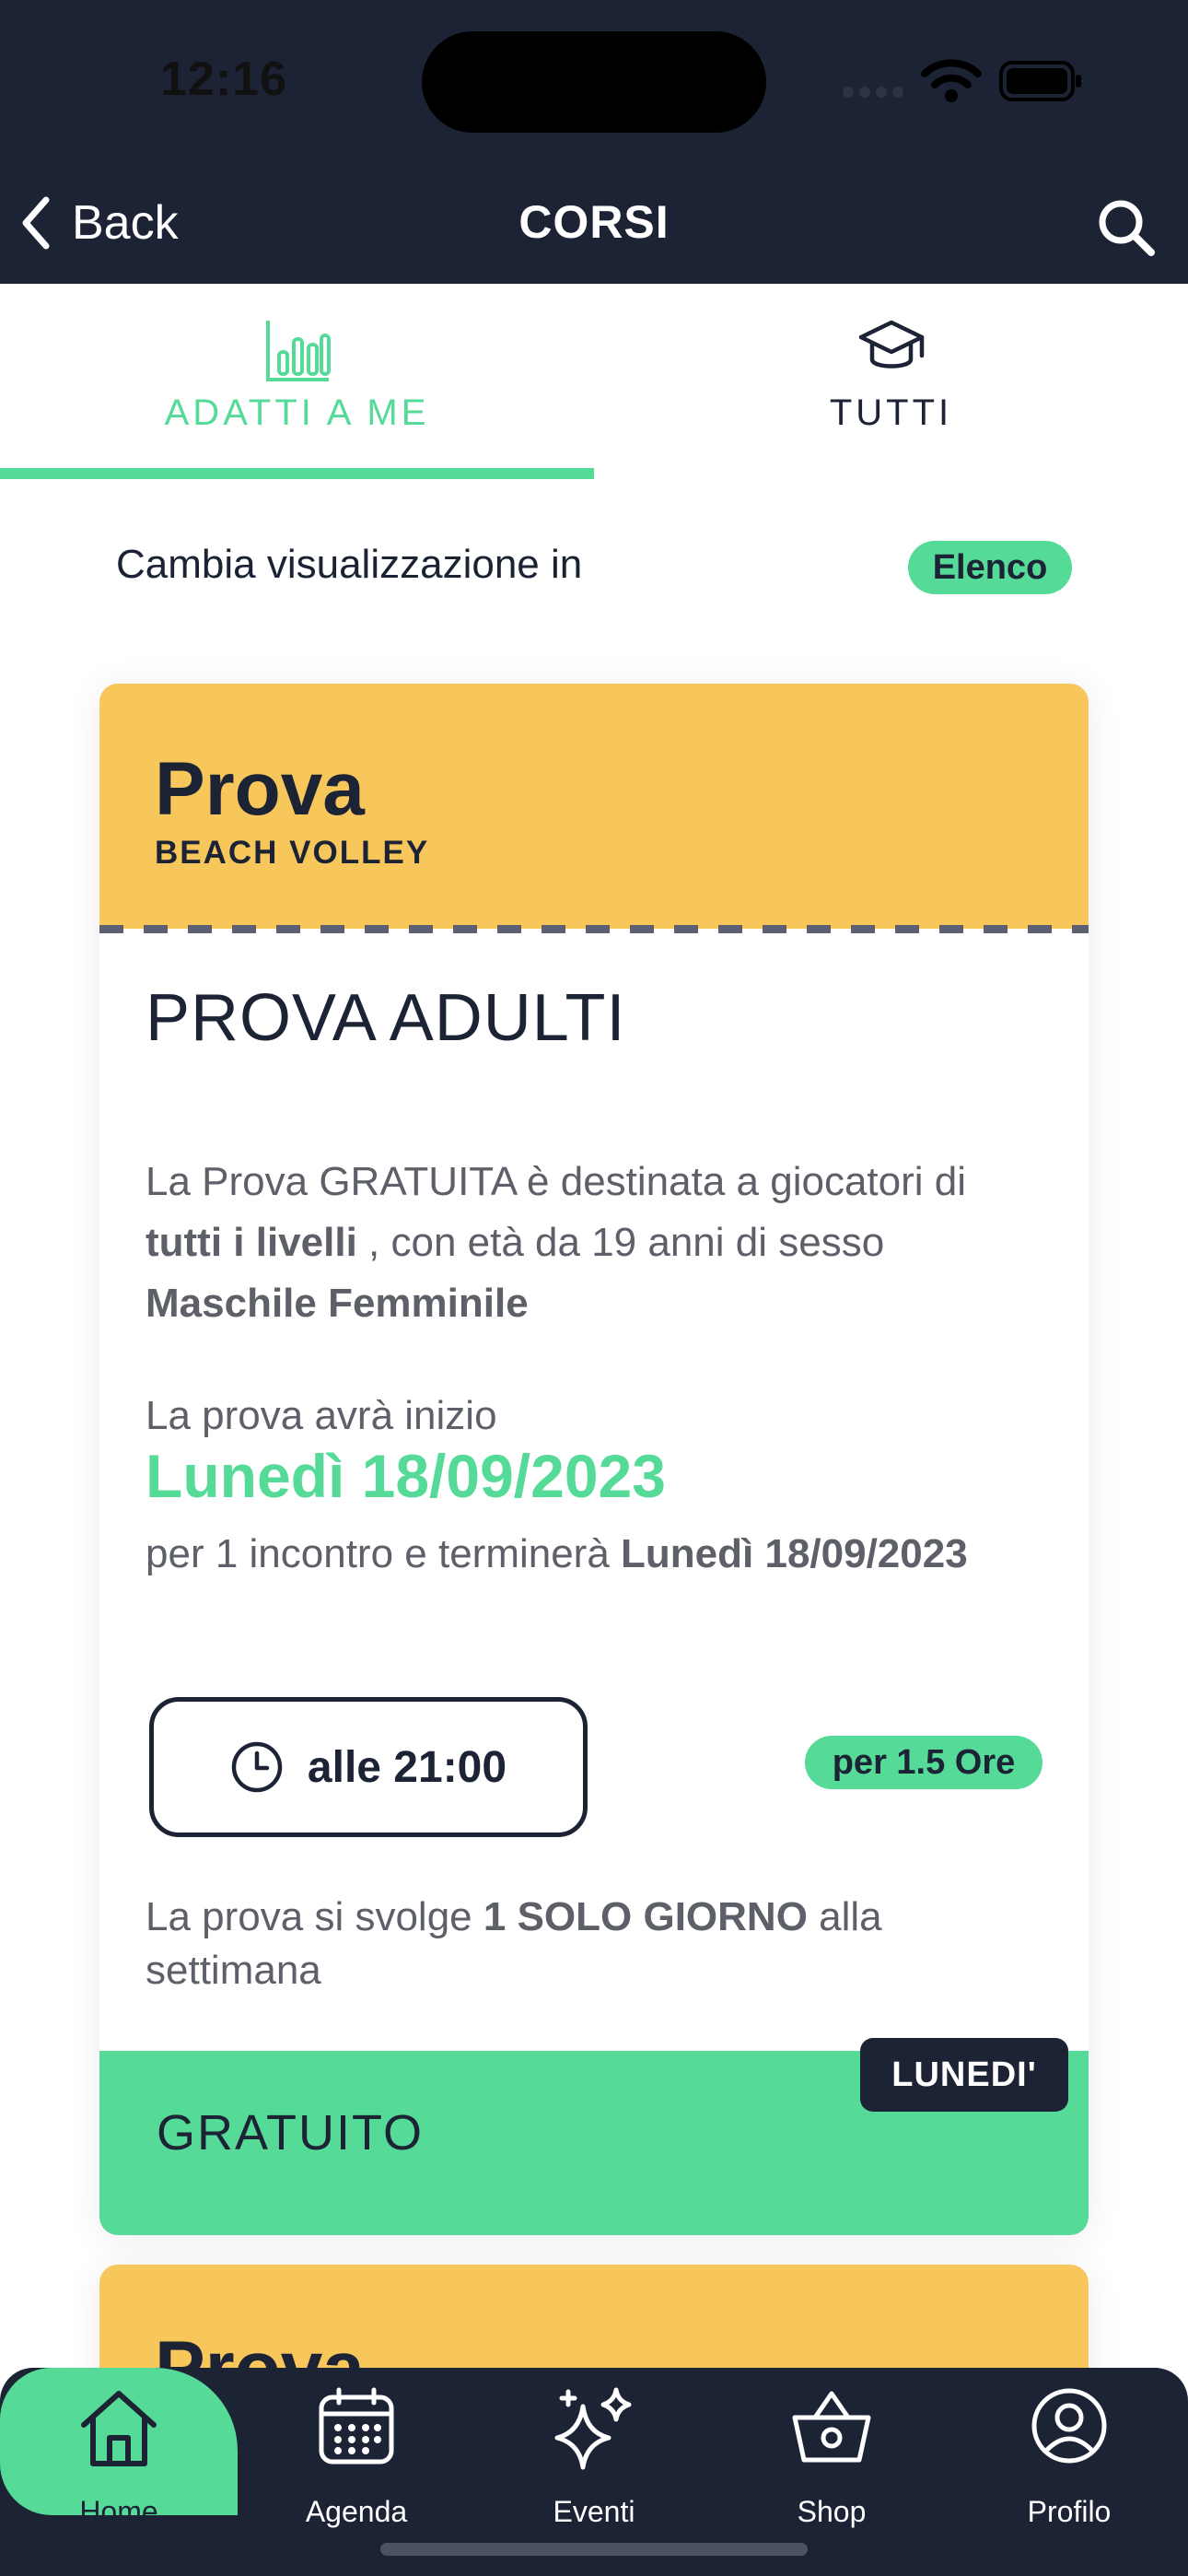 Image resolution: width=1188 pixels, height=2576 pixels. Describe the element at coordinates (291, 2132) in the screenshot. I see `price-label: GRATUITO` at that location.